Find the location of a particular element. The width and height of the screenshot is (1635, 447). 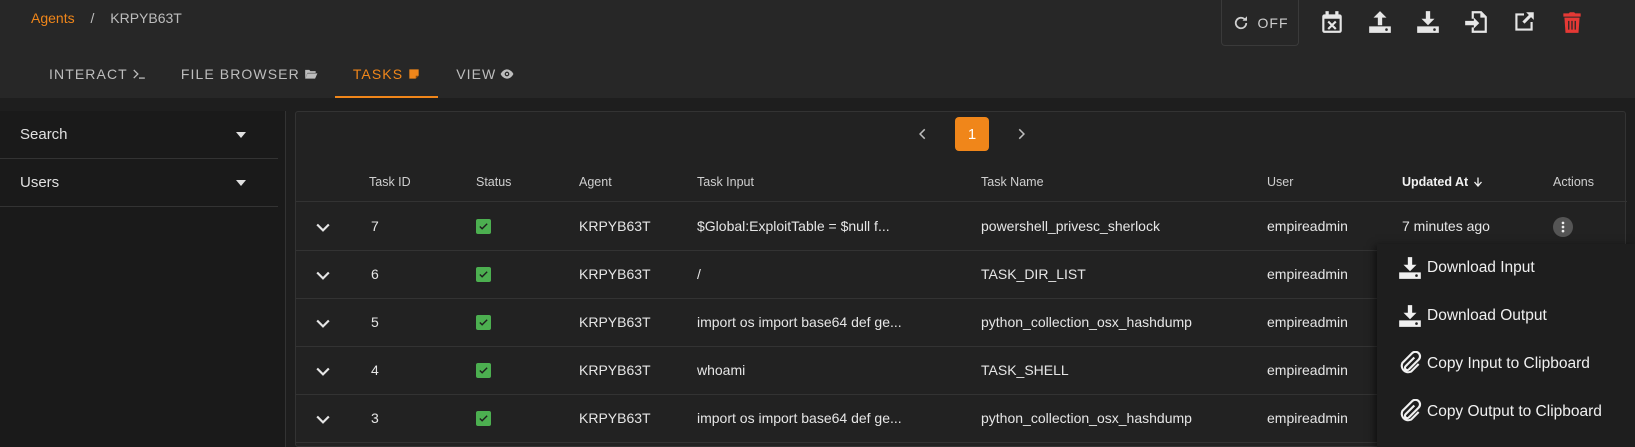

copy-input-menu-item: Copy Input to Clipboard is located at coordinates (1506, 364).